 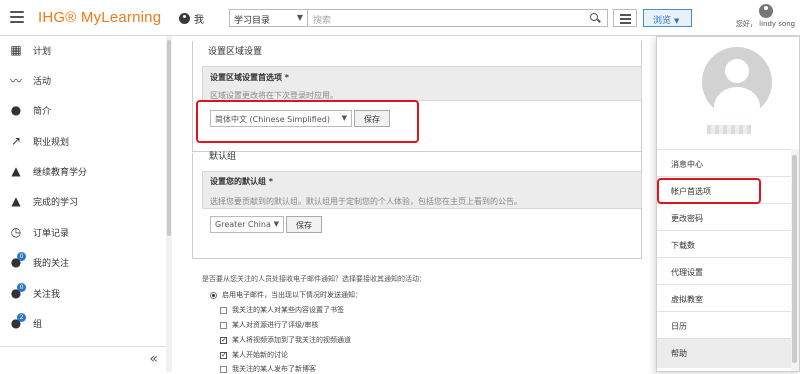 What do you see at coordinates (82, 201) in the screenshot?
I see `sidebar-item-completed: ▲ 完成的学习` at bounding box center [82, 201].